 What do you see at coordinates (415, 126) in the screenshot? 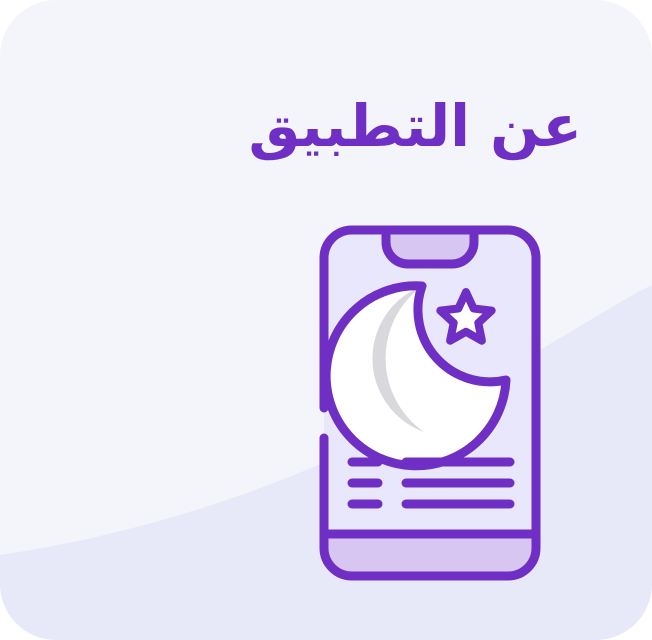
I see `card-title: عن التطبيق` at bounding box center [415, 126].